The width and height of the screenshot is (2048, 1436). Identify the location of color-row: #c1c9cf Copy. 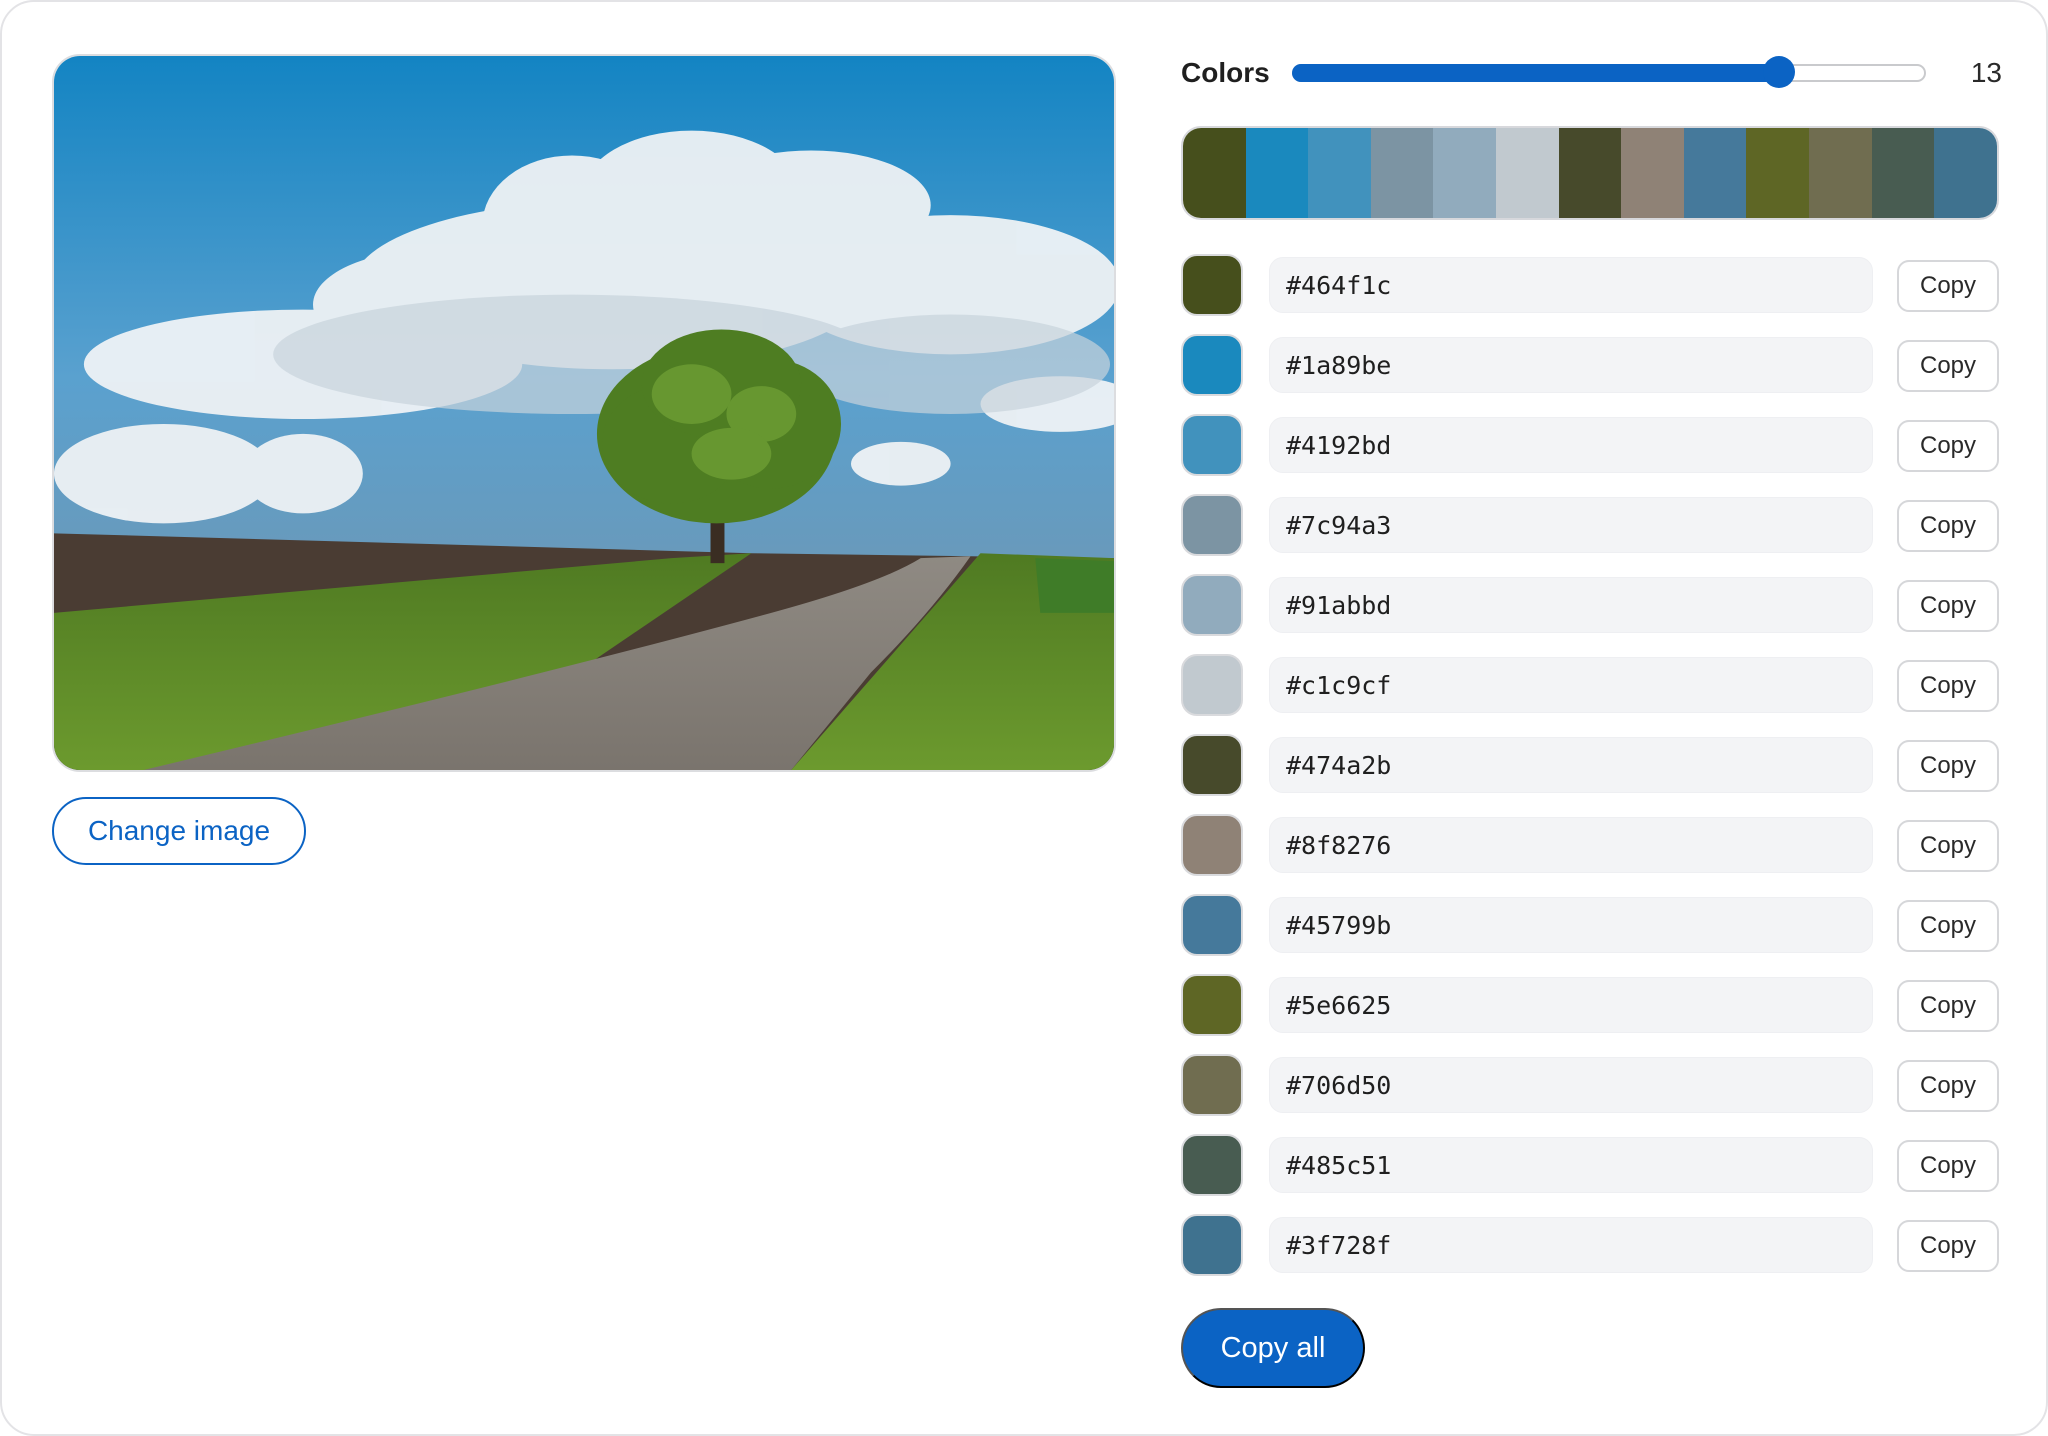
(1591, 684).